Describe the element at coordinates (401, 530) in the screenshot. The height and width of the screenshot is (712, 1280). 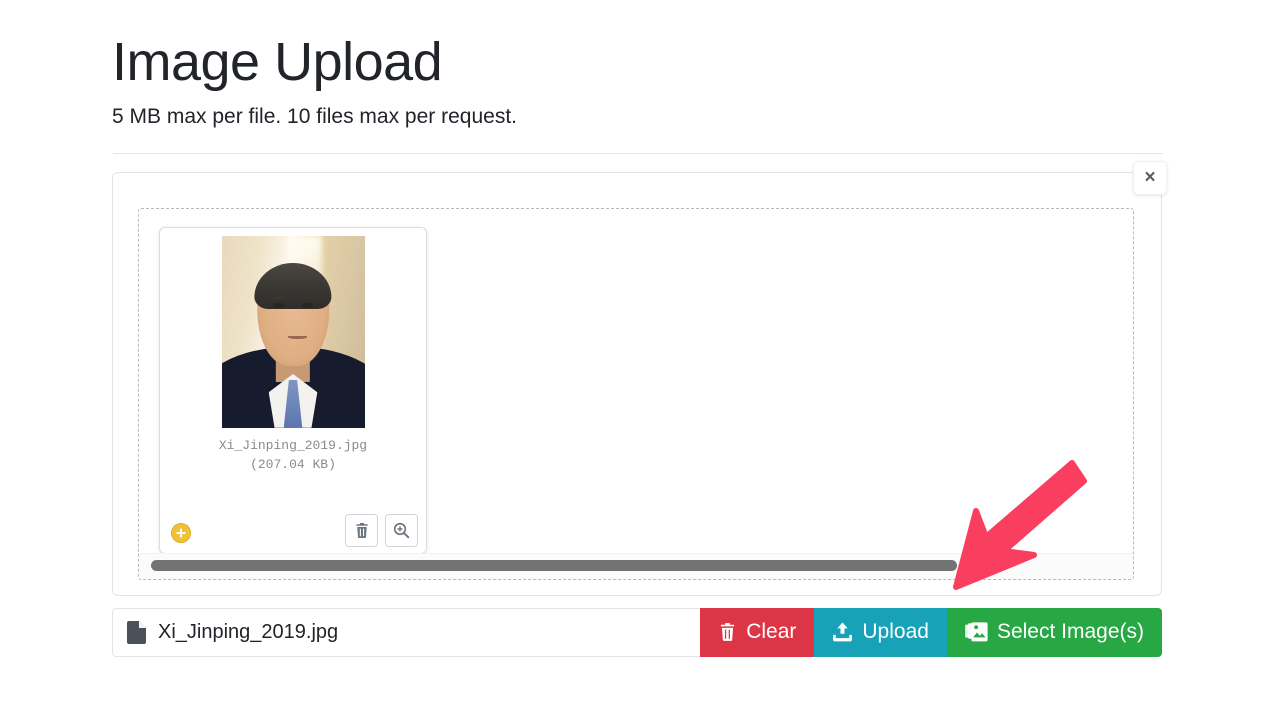
I see `magnifier-plus-icon` at that location.